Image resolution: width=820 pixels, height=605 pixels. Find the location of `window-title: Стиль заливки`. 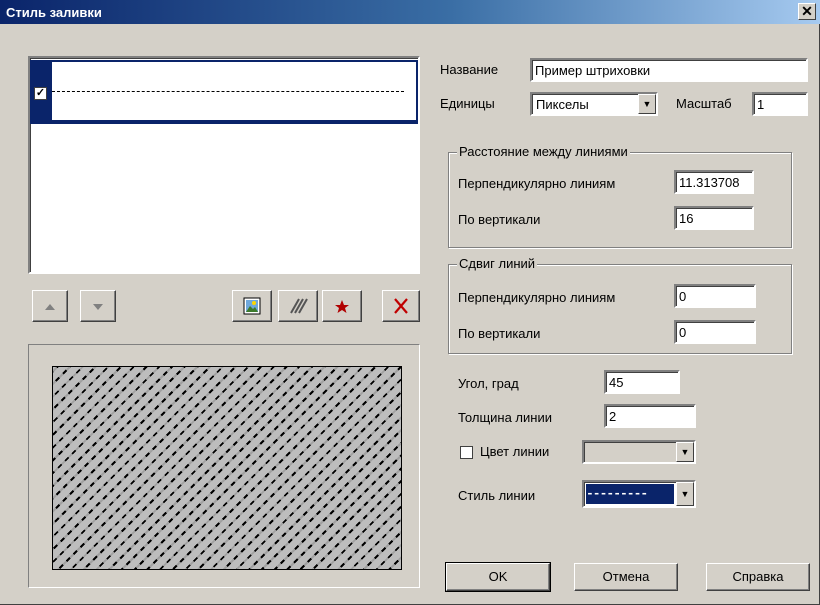

window-title: Стиль заливки is located at coordinates (54, 12).